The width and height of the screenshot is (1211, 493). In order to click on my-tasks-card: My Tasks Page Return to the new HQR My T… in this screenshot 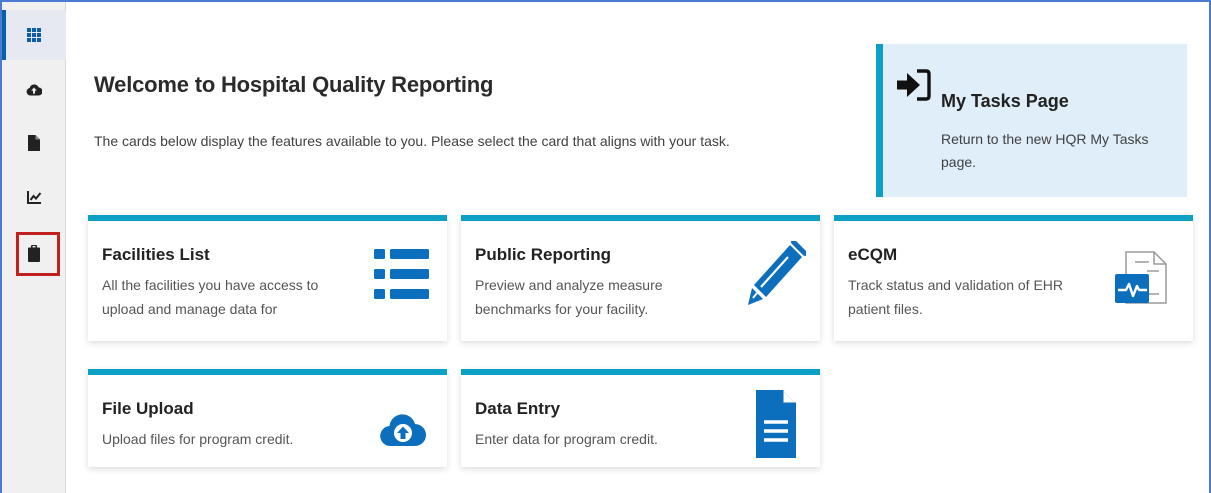, I will do `click(1031, 120)`.